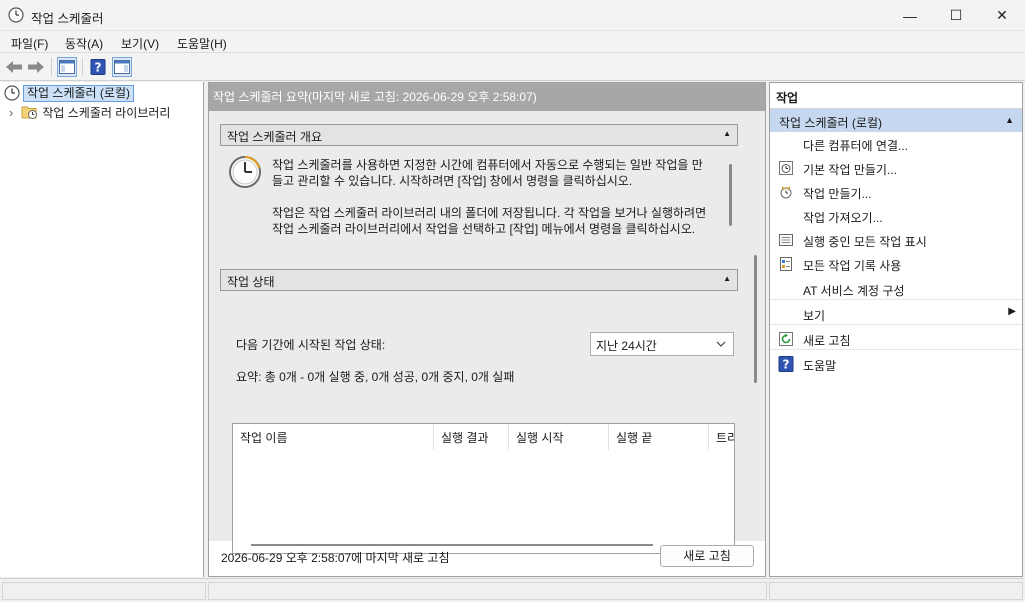  I want to click on menu-file: 파일(F), so click(29, 43).